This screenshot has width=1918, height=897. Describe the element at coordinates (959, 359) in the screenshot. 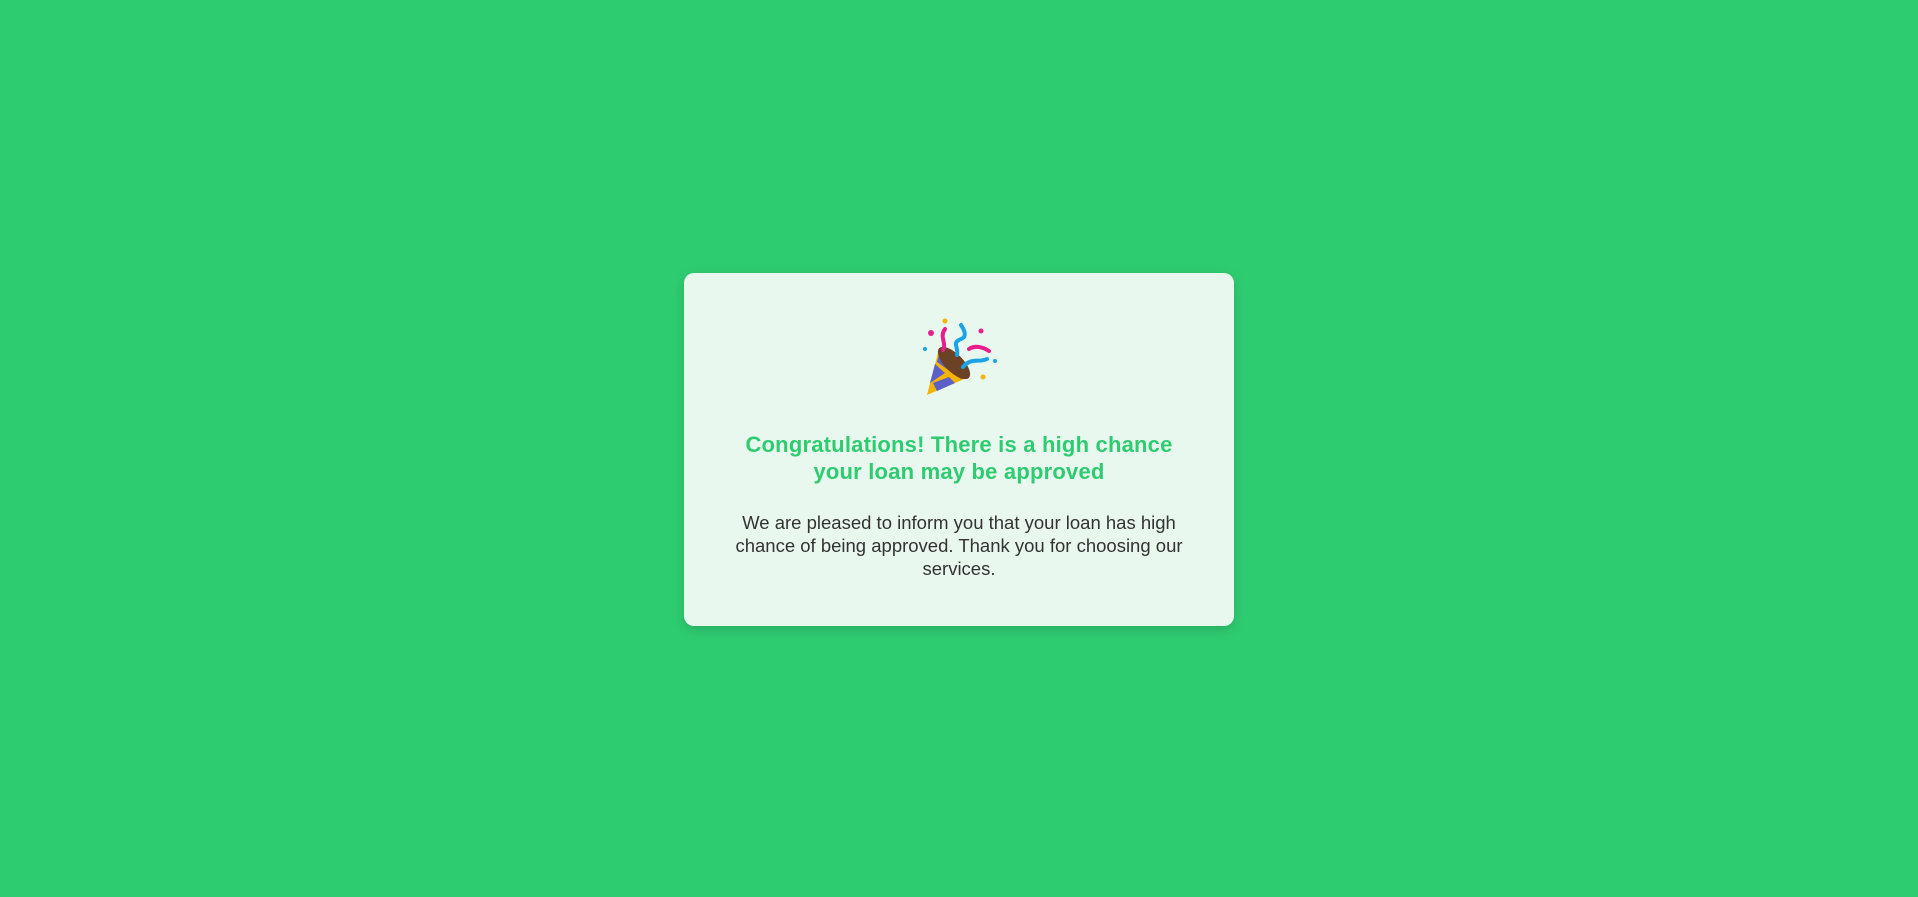

I see `party-popper-icon` at that location.